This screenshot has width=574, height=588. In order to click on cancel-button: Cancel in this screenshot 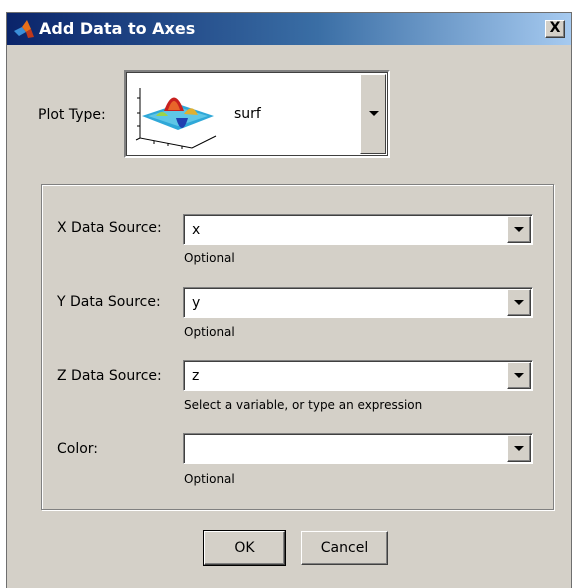, I will do `click(344, 548)`.